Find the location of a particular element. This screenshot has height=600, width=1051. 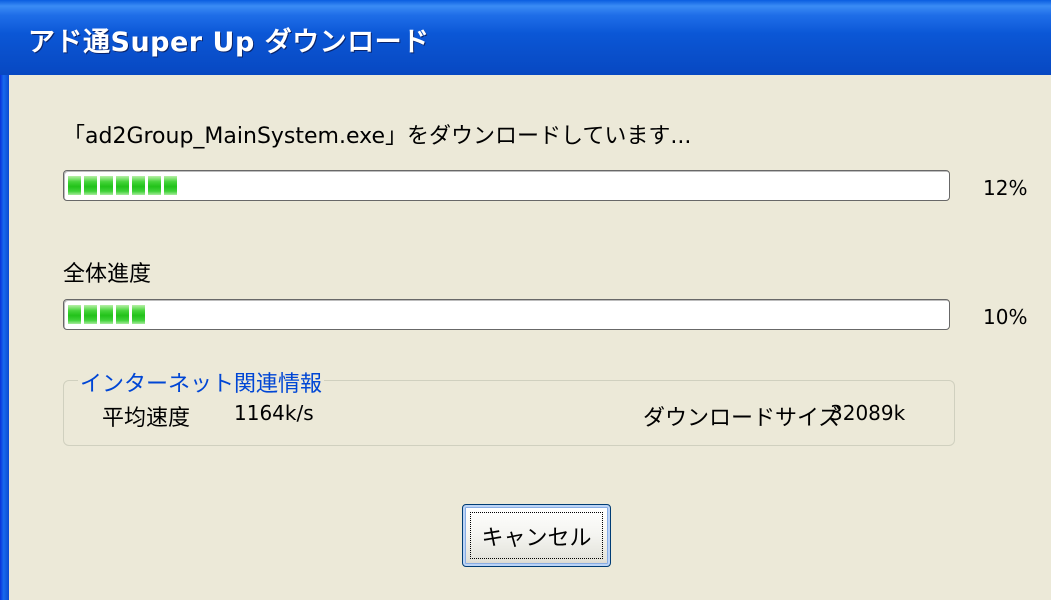

window-left-border is located at coordinates (4, 337).